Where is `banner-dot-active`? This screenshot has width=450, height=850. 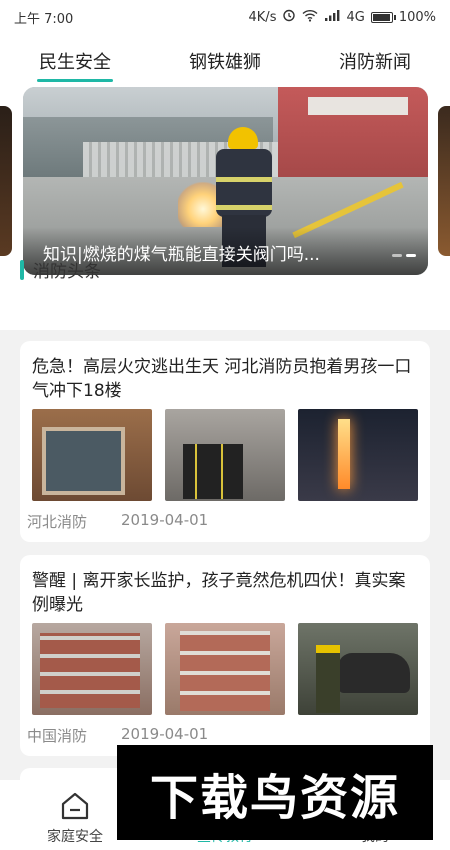 banner-dot-active is located at coordinates (411, 255).